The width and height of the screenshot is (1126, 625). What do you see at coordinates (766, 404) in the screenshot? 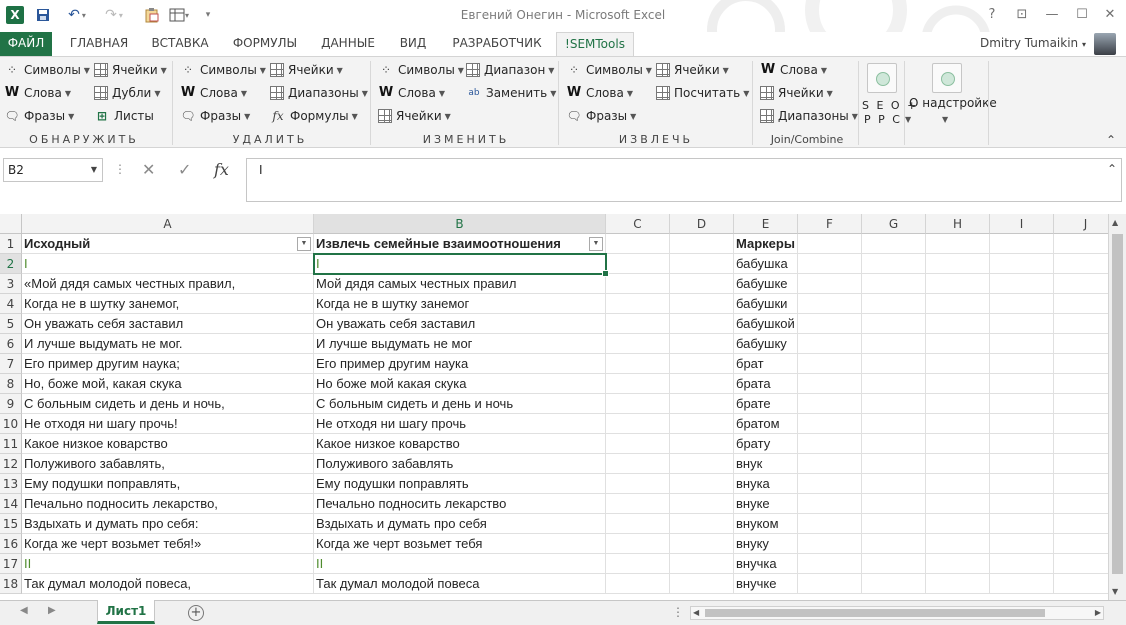
I see `table-cell: брате` at bounding box center [766, 404].